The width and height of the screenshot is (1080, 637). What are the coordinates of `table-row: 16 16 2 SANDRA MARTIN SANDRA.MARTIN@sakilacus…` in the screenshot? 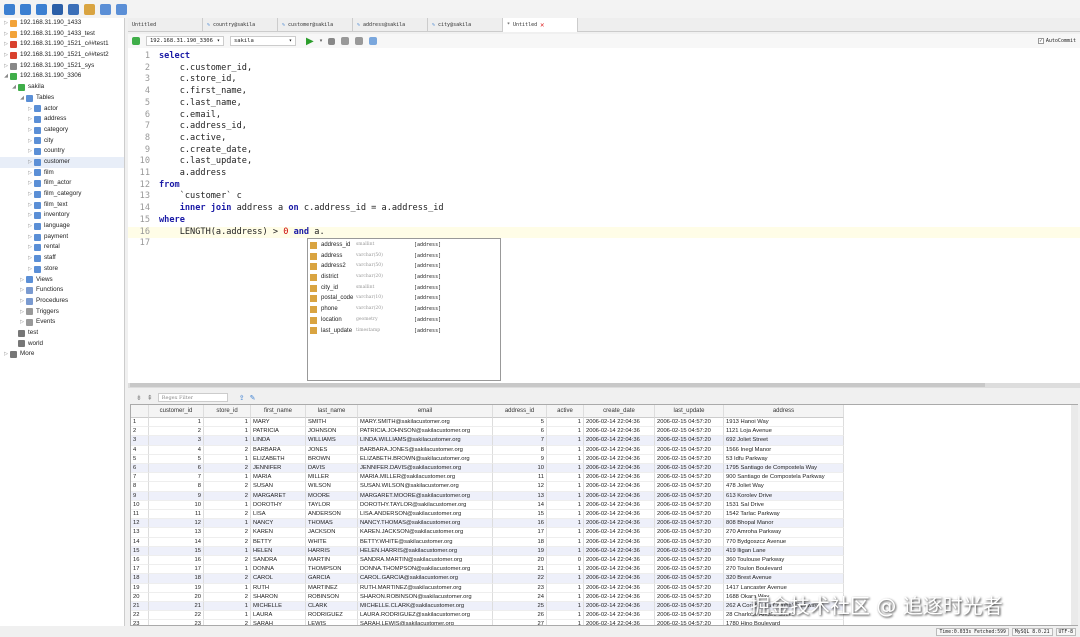 It's located at (487, 561).